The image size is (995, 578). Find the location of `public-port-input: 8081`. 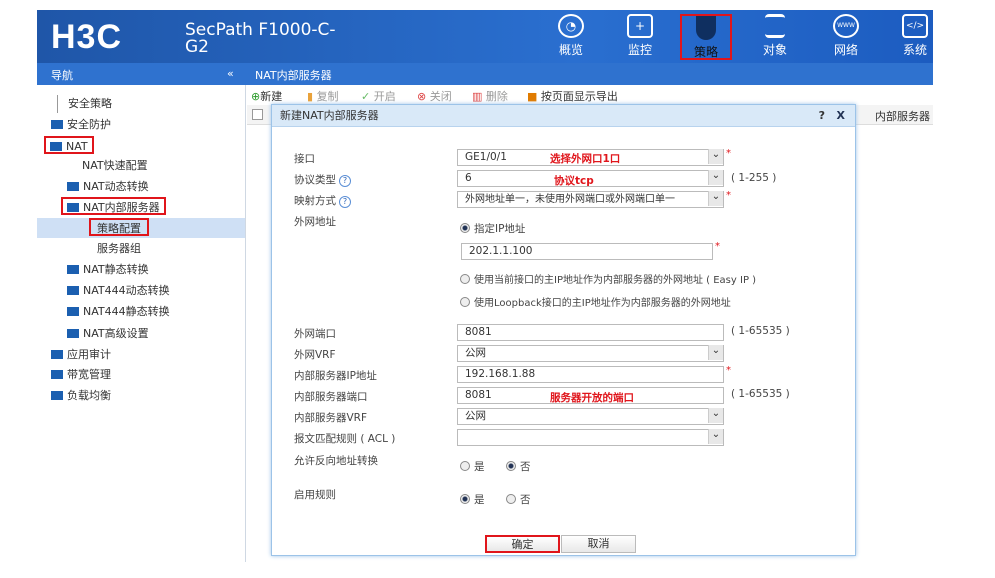

public-port-input: 8081 is located at coordinates (590, 332).